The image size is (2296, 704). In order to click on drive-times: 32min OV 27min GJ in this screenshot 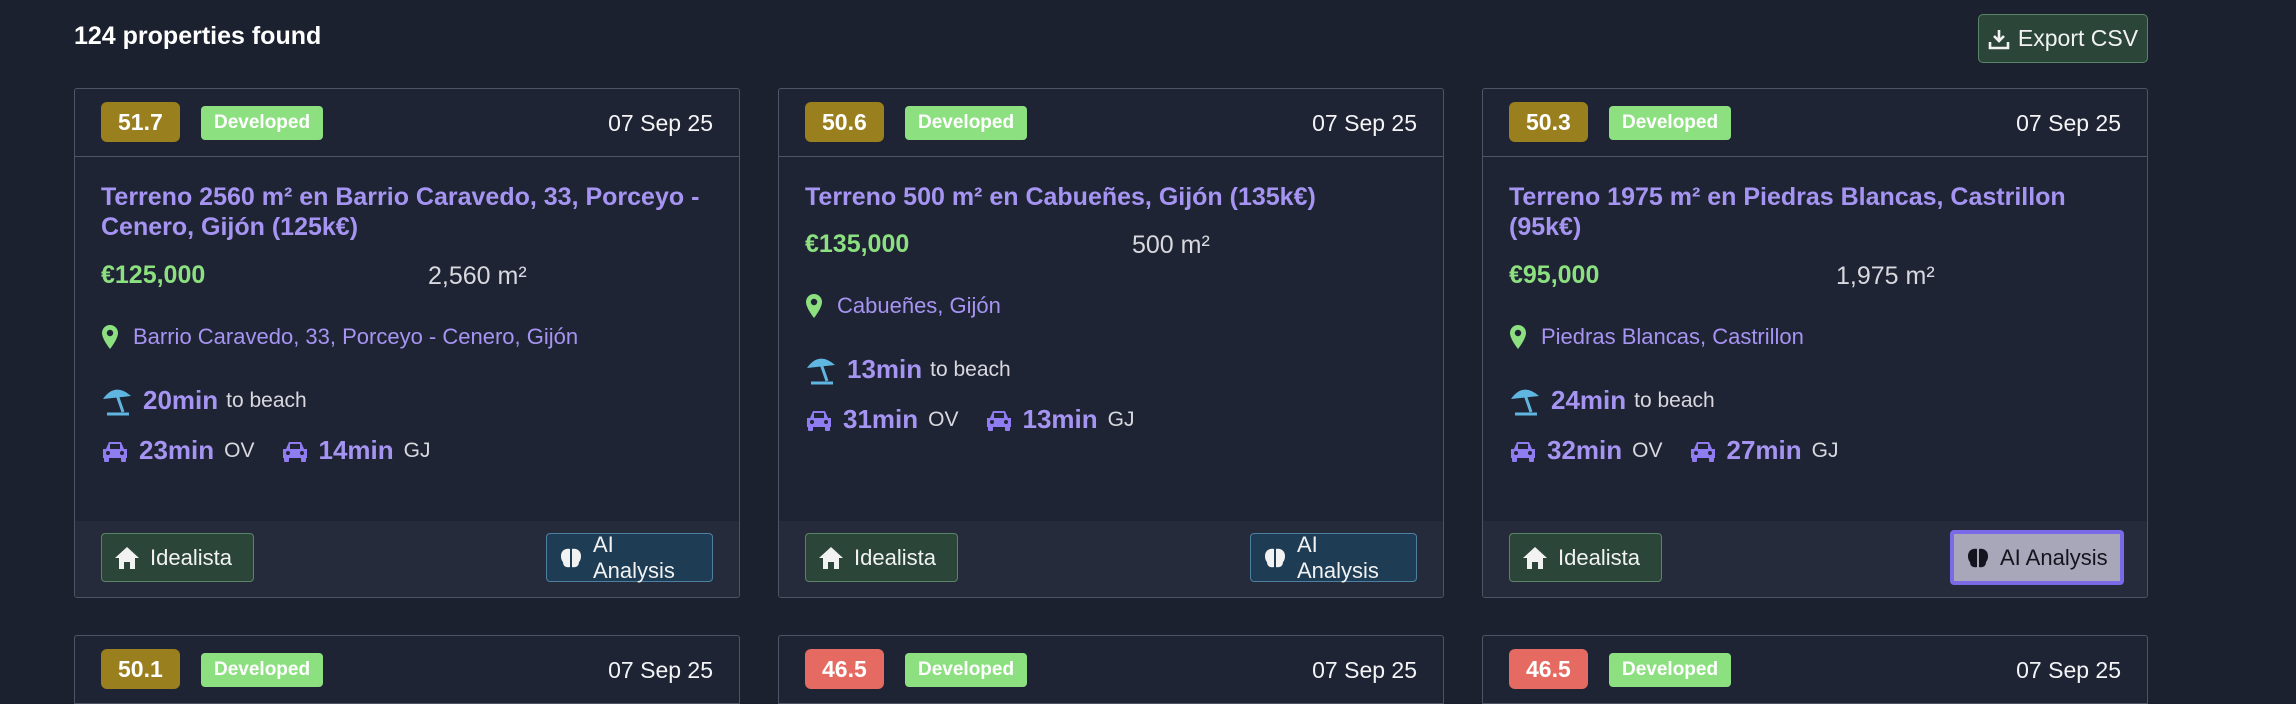, I will do `click(1687, 450)`.